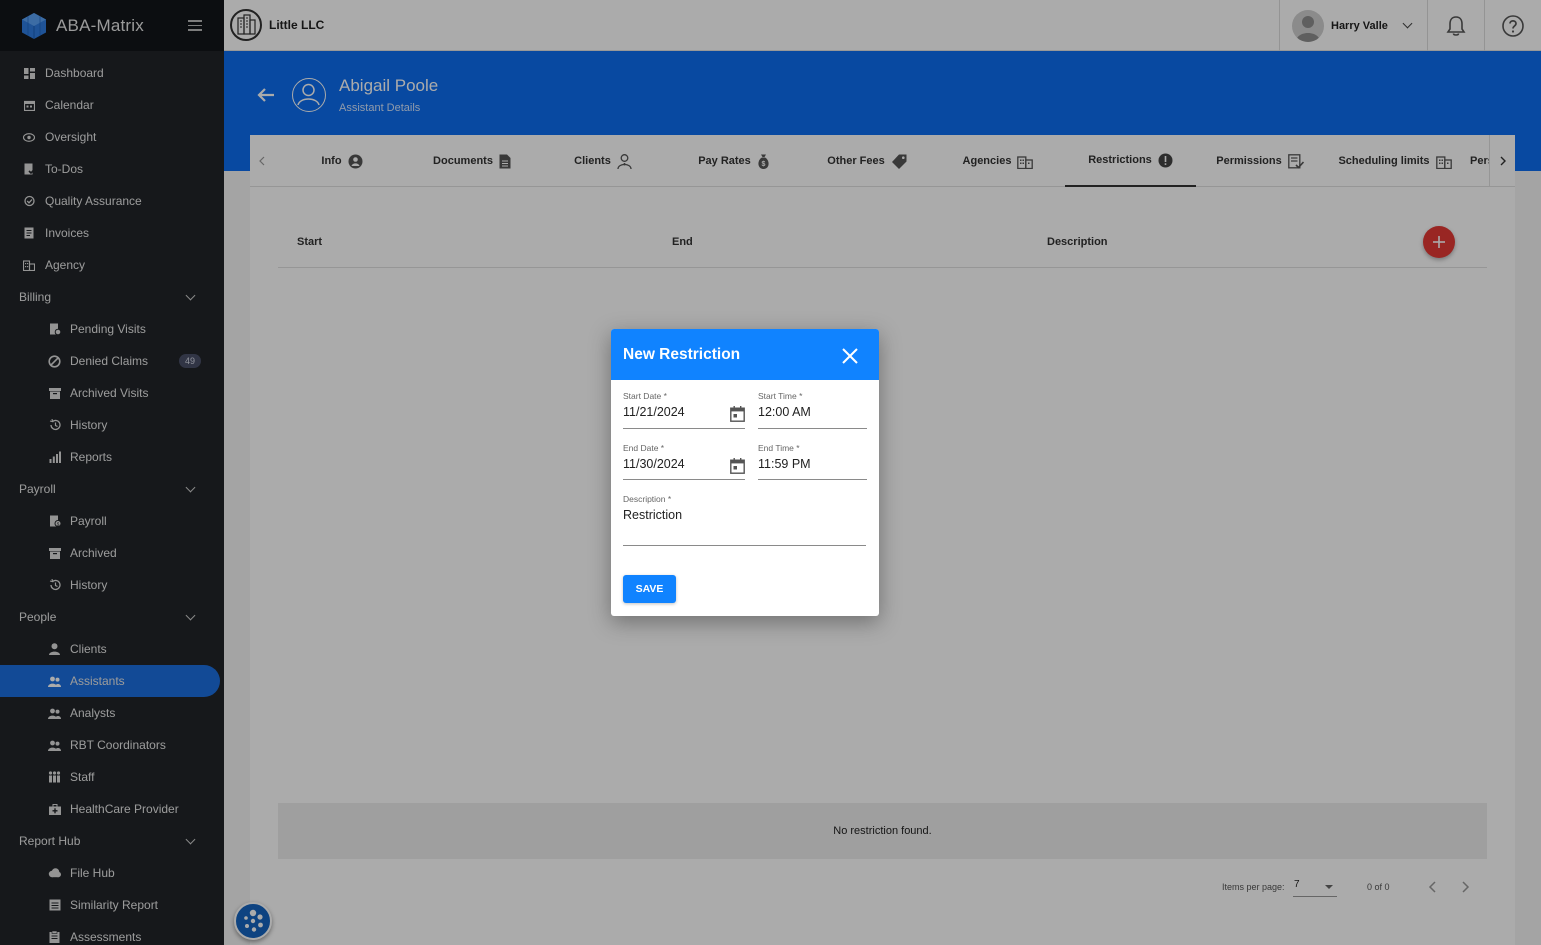  Describe the element at coordinates (850, 356) in the screenshot. I see `close-icon` at that location.